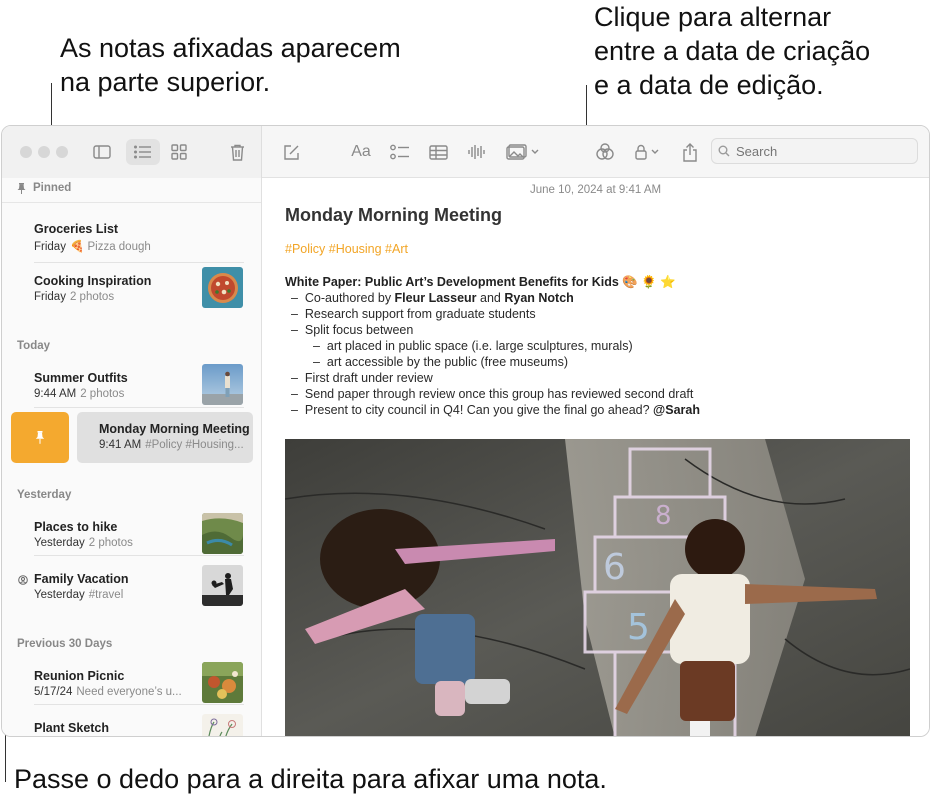 The width and height of the screenshot is (931, 801). I want to click on note-preview: 🍕 Pizza dough, so click(110, 247).